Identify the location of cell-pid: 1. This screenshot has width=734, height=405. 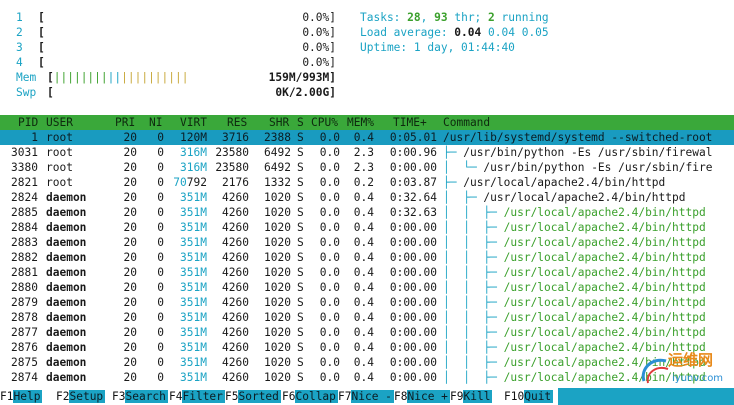
(34, 137).